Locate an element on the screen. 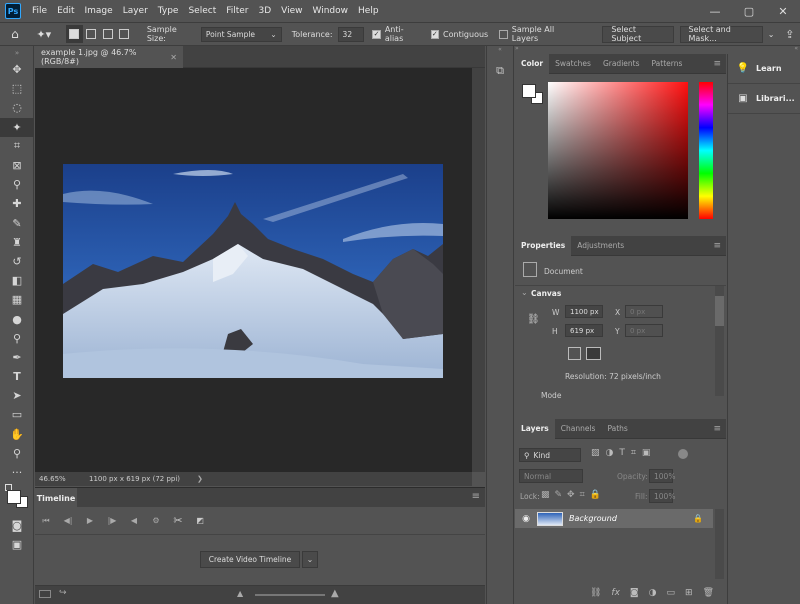  properties-menu-icon: ≡ is located at coordinates (717, 246).